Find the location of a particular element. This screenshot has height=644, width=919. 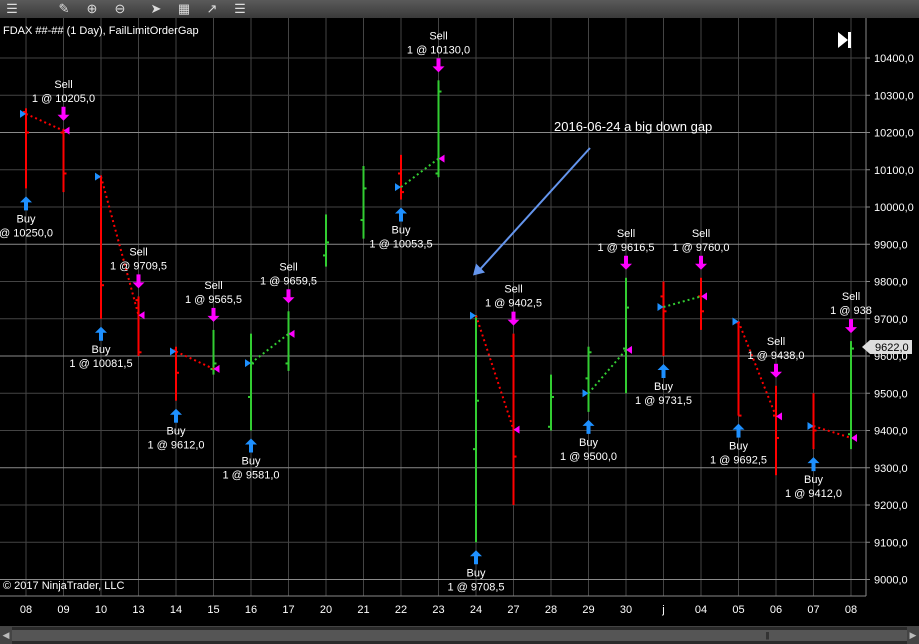

scroll-right-icon: ▶ is located at coordinates (913, 635).